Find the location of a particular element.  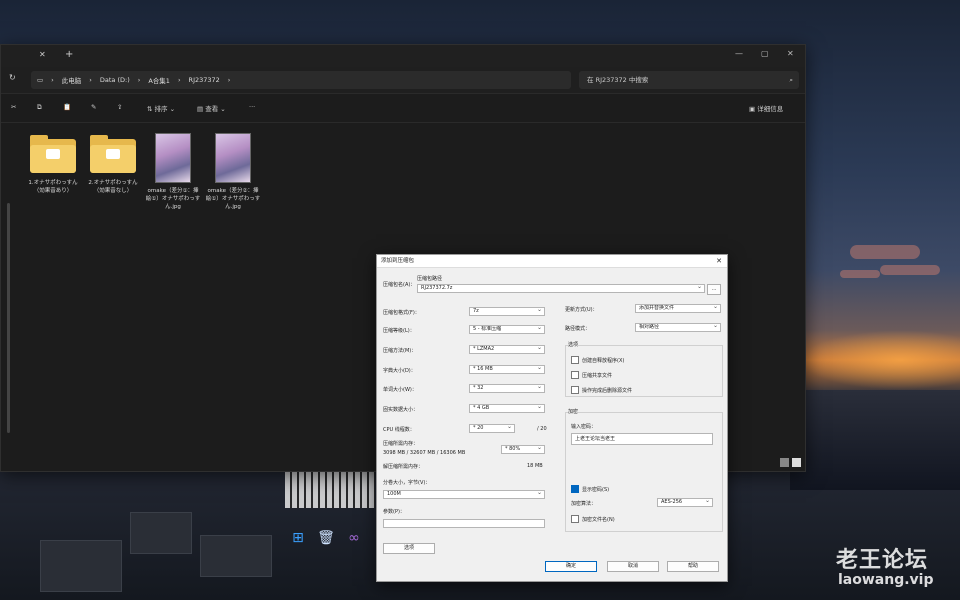

solid-select: * 4 GB is located at coordinates (507, 408).